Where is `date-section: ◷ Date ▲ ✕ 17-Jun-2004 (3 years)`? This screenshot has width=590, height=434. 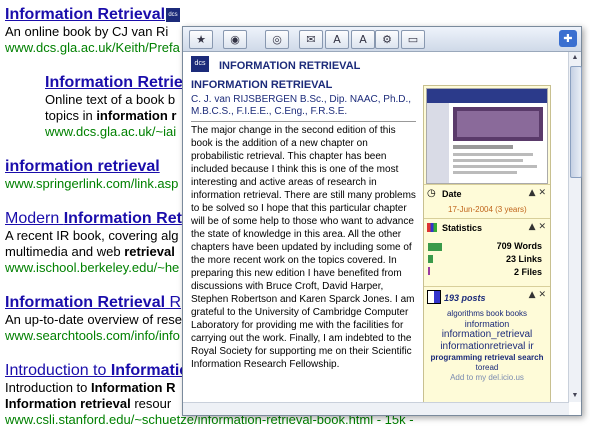 date-section: ◷ Date ▲ ✕ 17-Jun-2004 (3 years) is located at coordinates (487, 201).